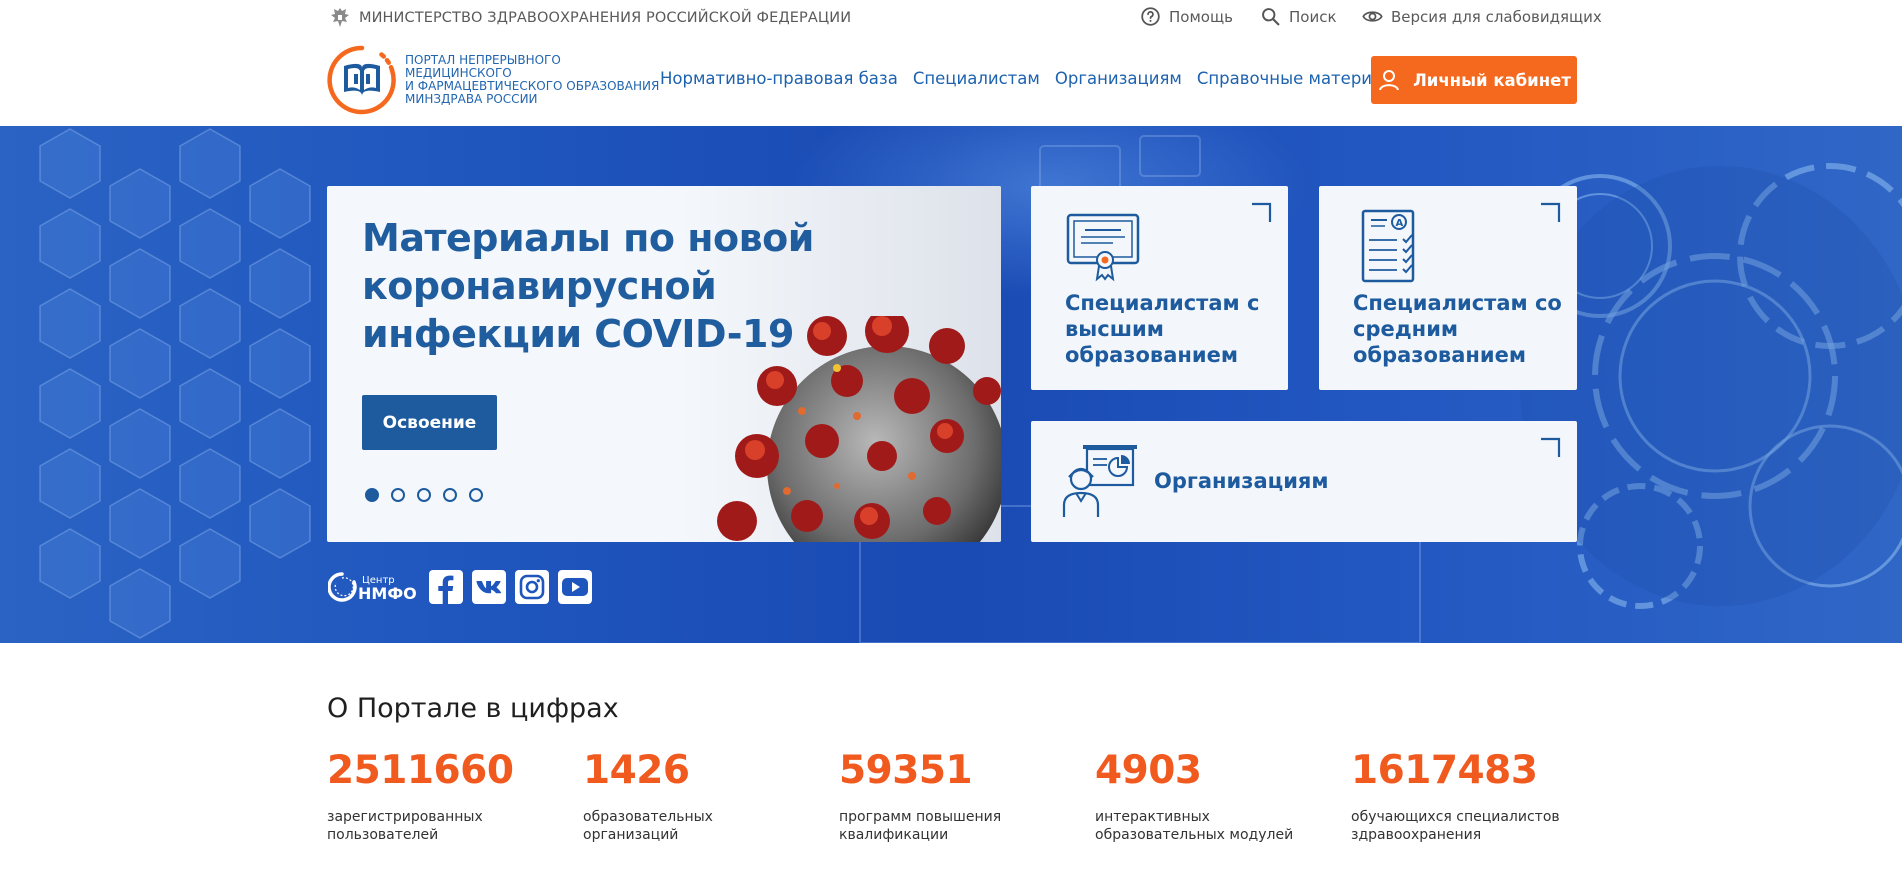 The image size is (1902, 886). Describe the element at coordinates (1389, 80) in the screenshot. I see `user-icon` at that location.